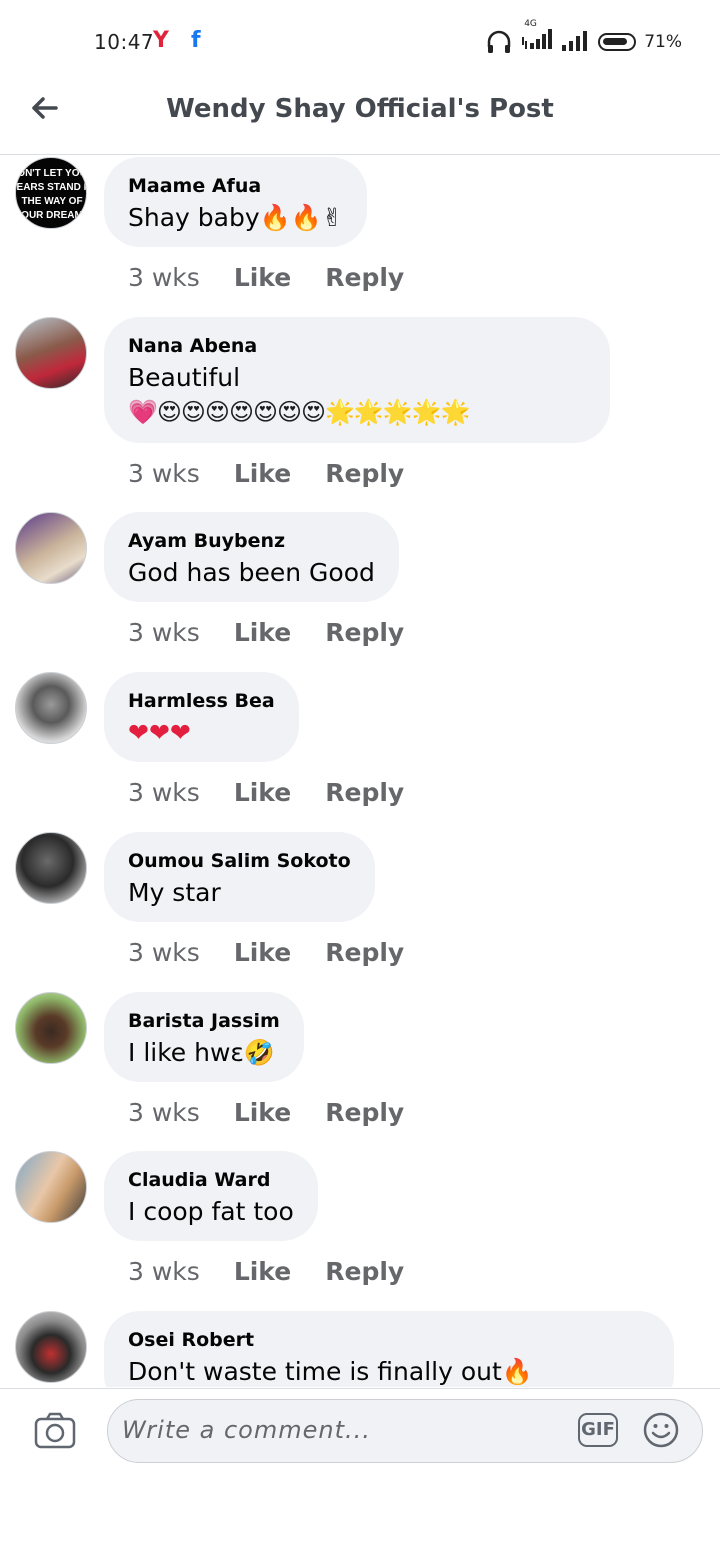 This screenshot has width=720, height=1561. Describe the element at coordinates (530, 24) in the screenshot. I see `network-type: 4G` at that location.